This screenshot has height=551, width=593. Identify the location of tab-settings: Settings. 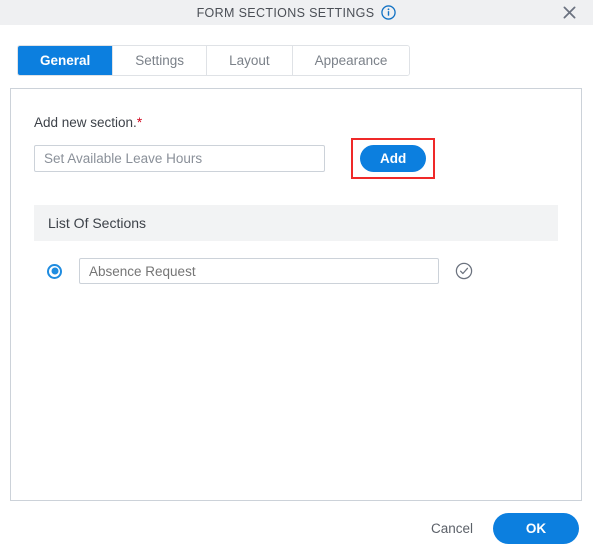
(160, 60).